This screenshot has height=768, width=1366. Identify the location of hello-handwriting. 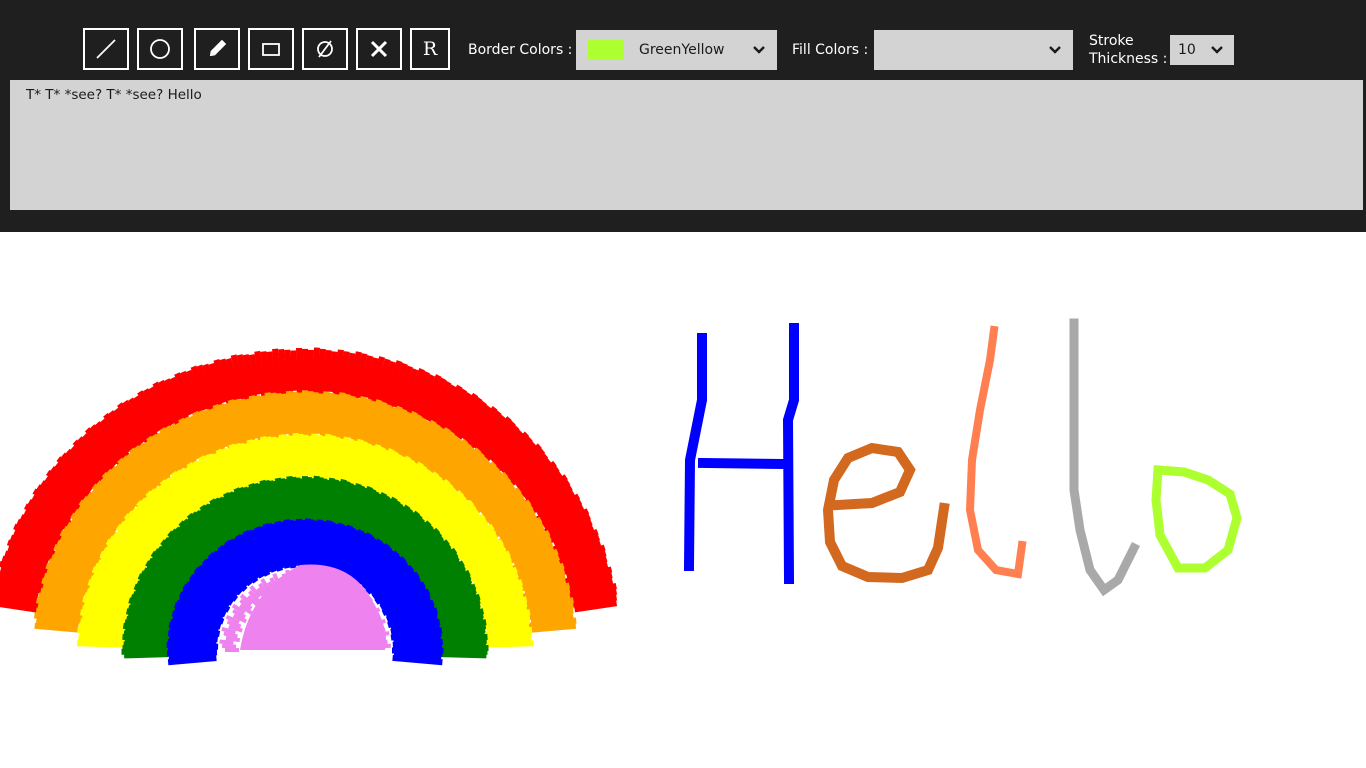
(962, 457).